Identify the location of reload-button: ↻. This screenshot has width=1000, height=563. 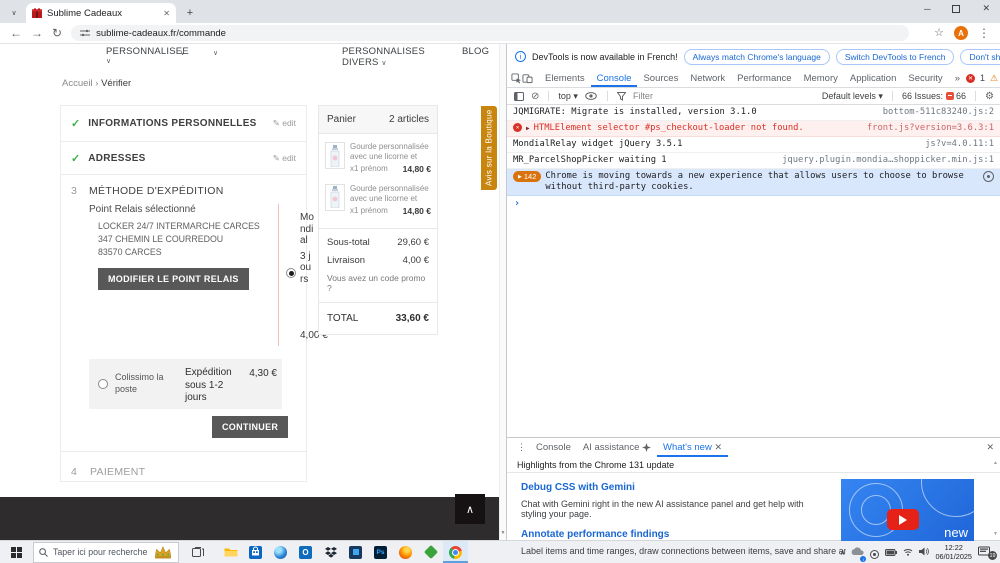
(57, 33).